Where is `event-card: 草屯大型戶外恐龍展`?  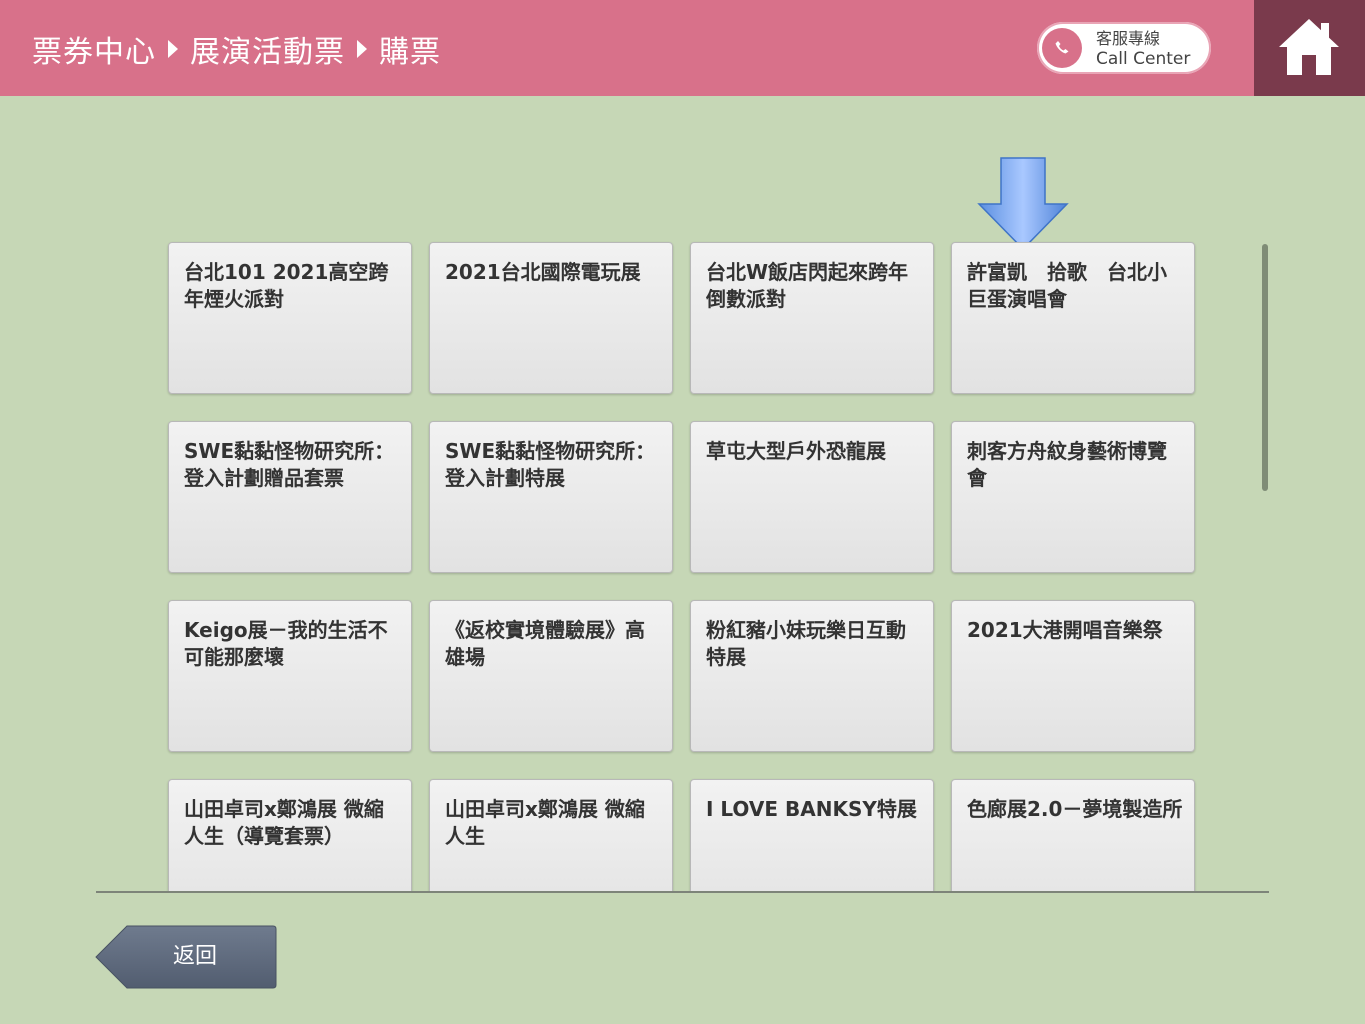 event-card: 草屯大型戶外恐龍展 is located at coordinates (812, 497).